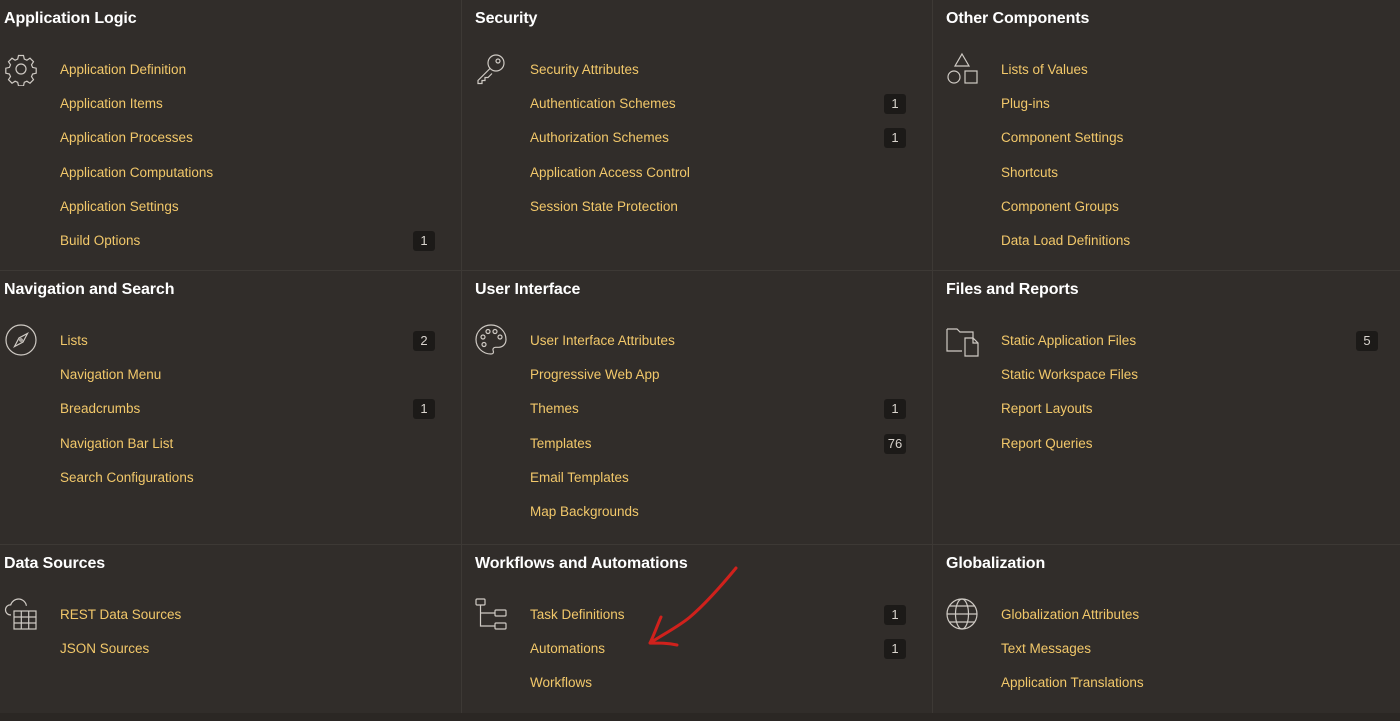  I want to click on key-icon, so click(491, 69).